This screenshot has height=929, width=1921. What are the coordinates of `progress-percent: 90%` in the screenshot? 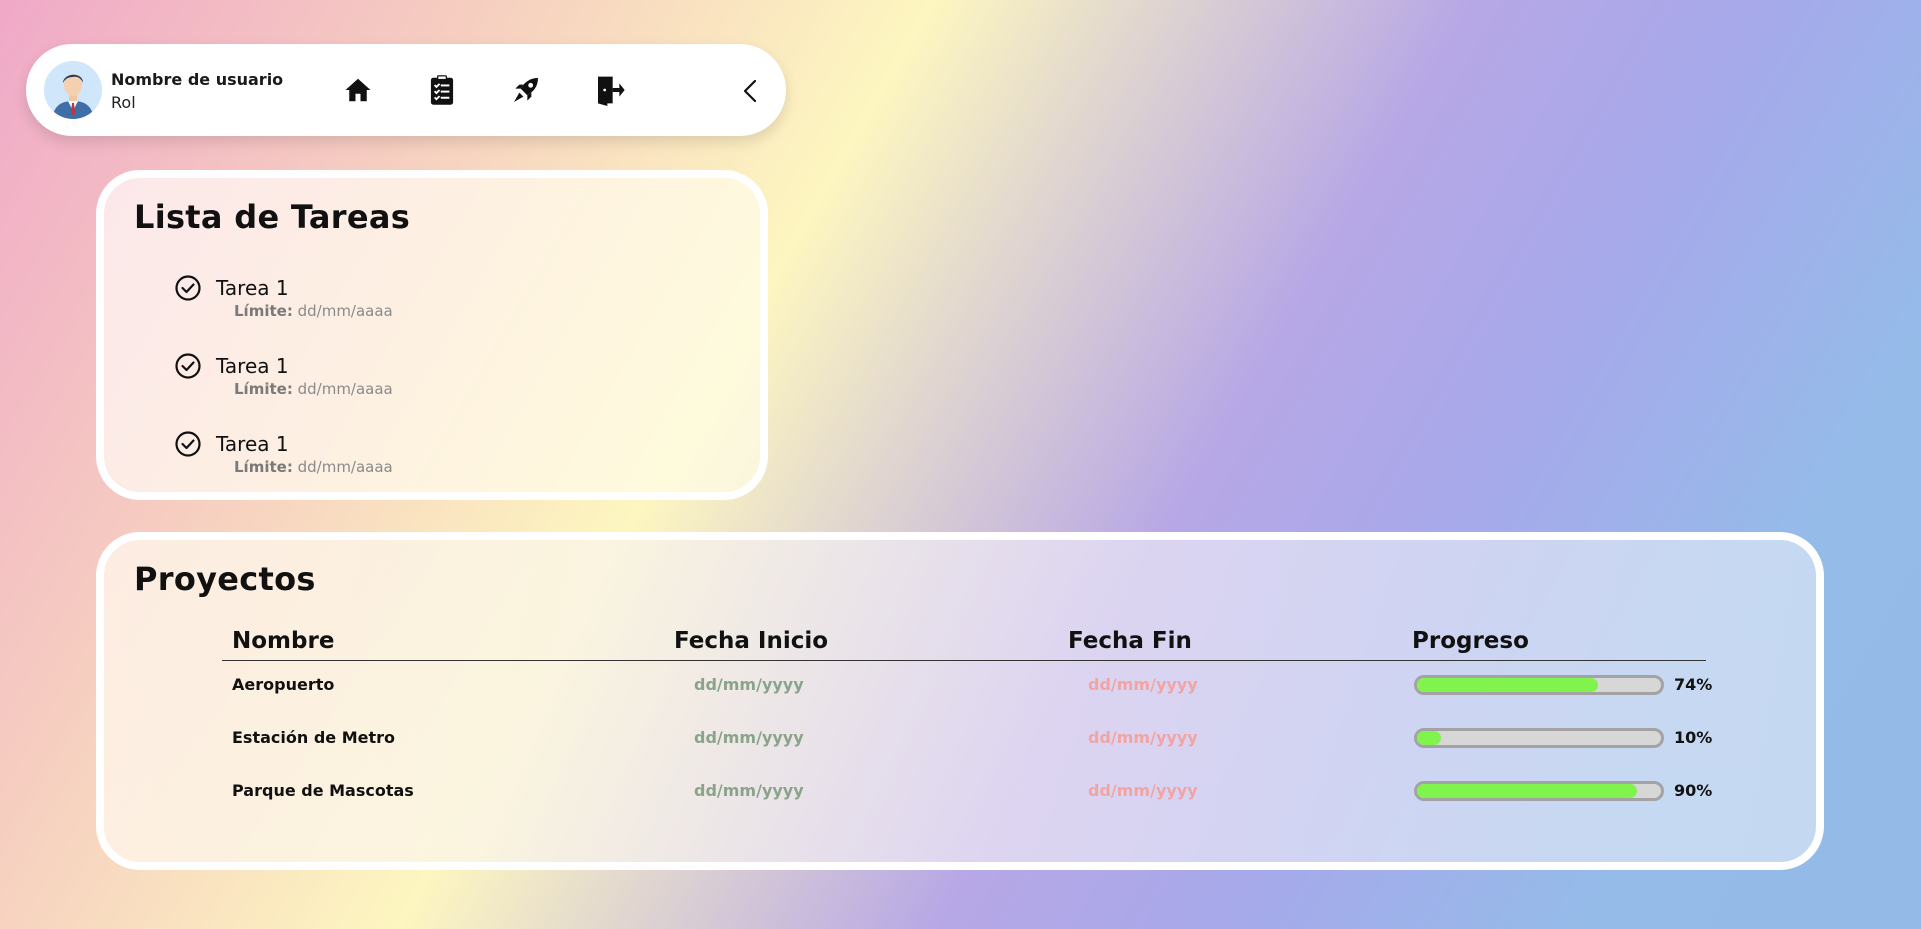 It's located at (1693, 790).